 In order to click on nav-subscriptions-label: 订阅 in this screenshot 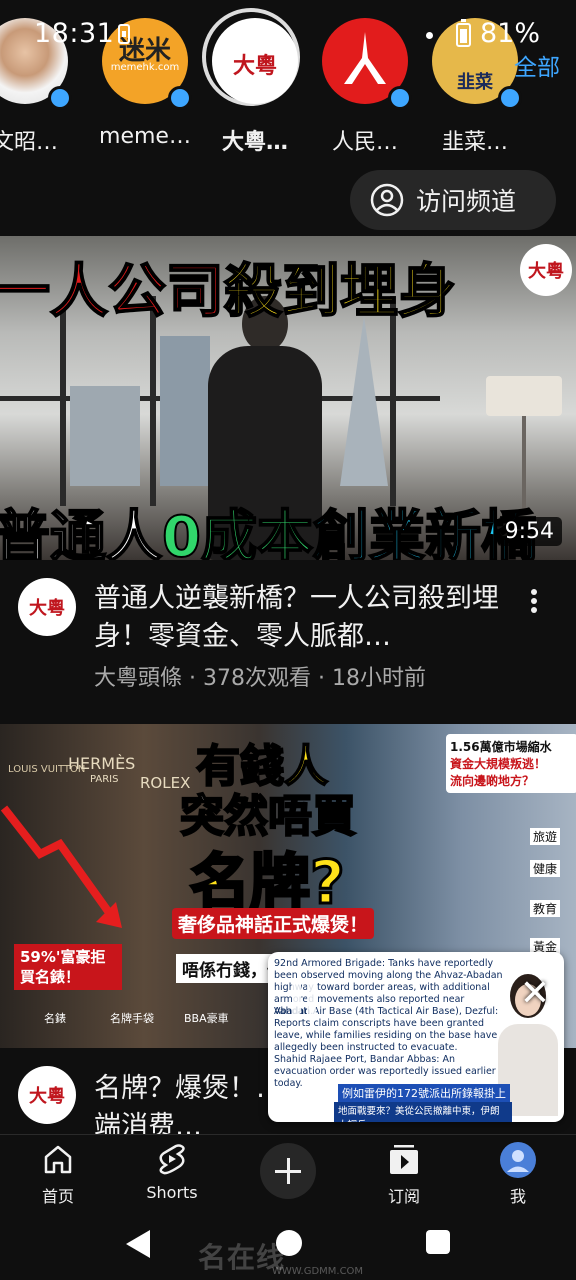, I will do `click(403, 1196)`.